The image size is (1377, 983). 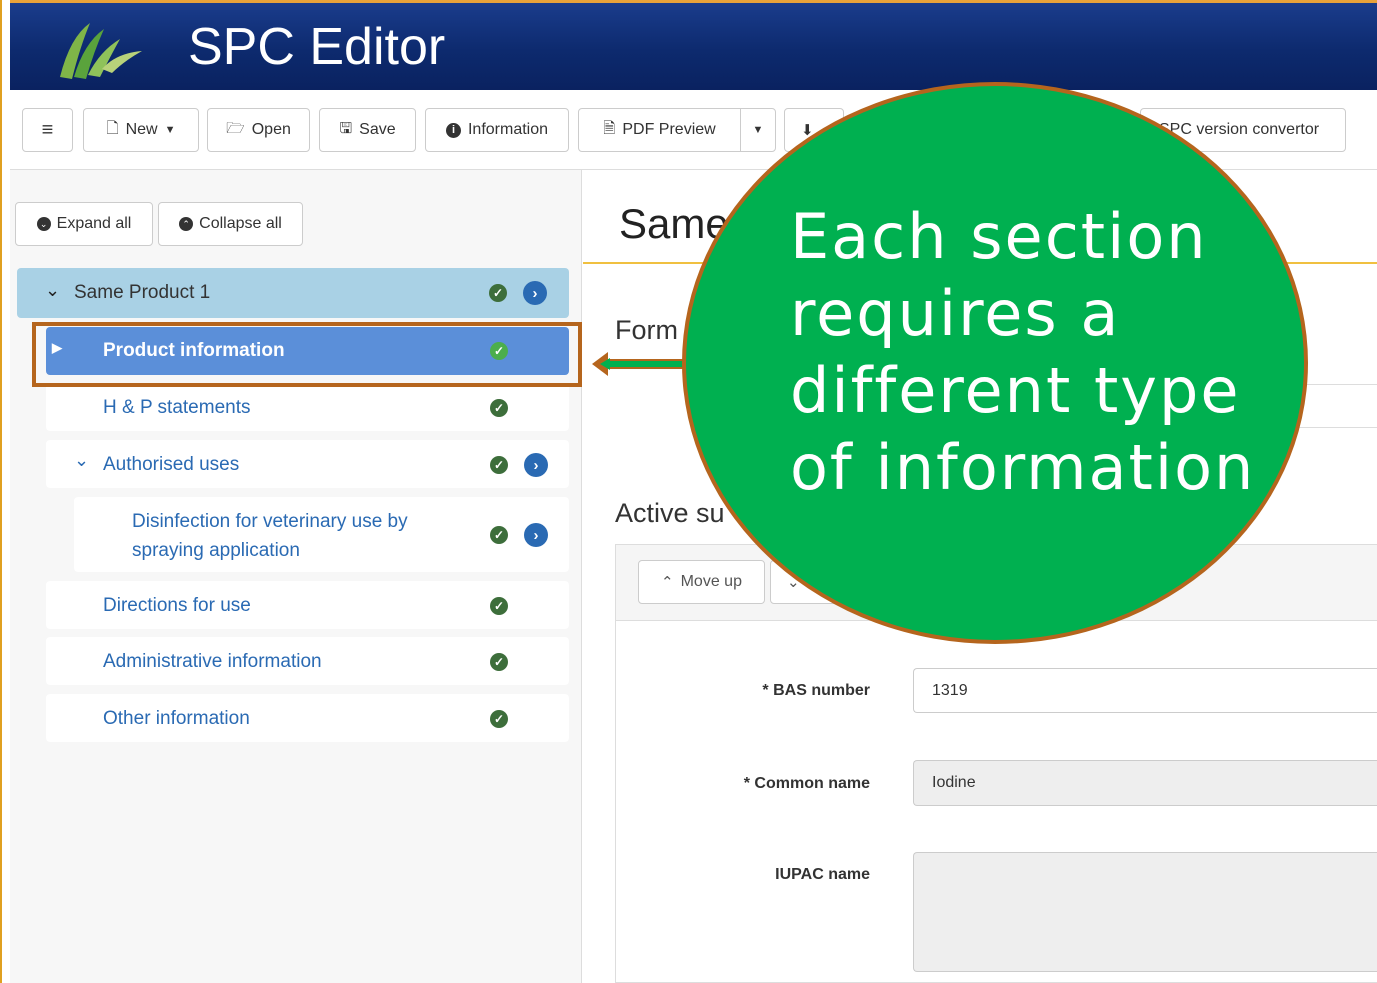 I want to click on tree-item-other-information: Other information ✓, so click(x=307, y=718).